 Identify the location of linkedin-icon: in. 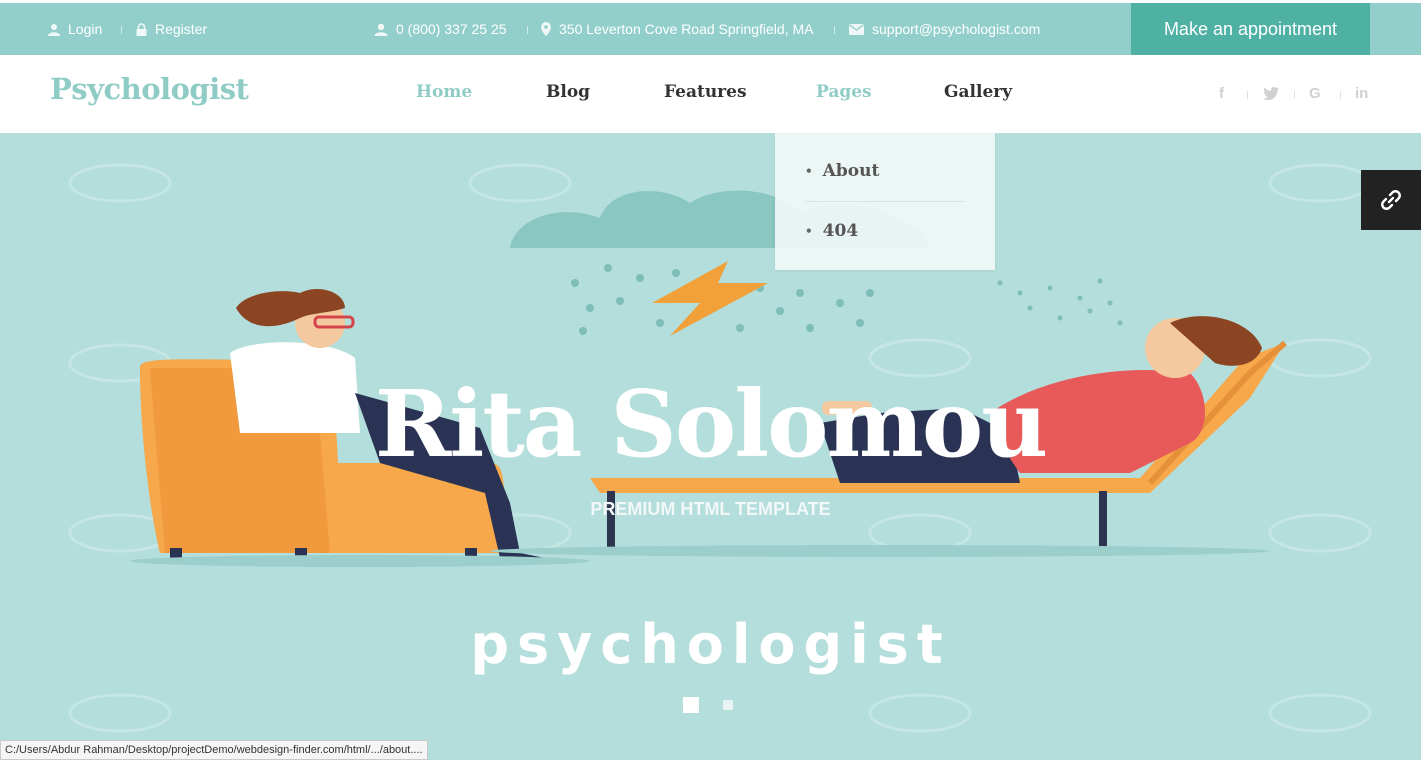
(1361, 93).